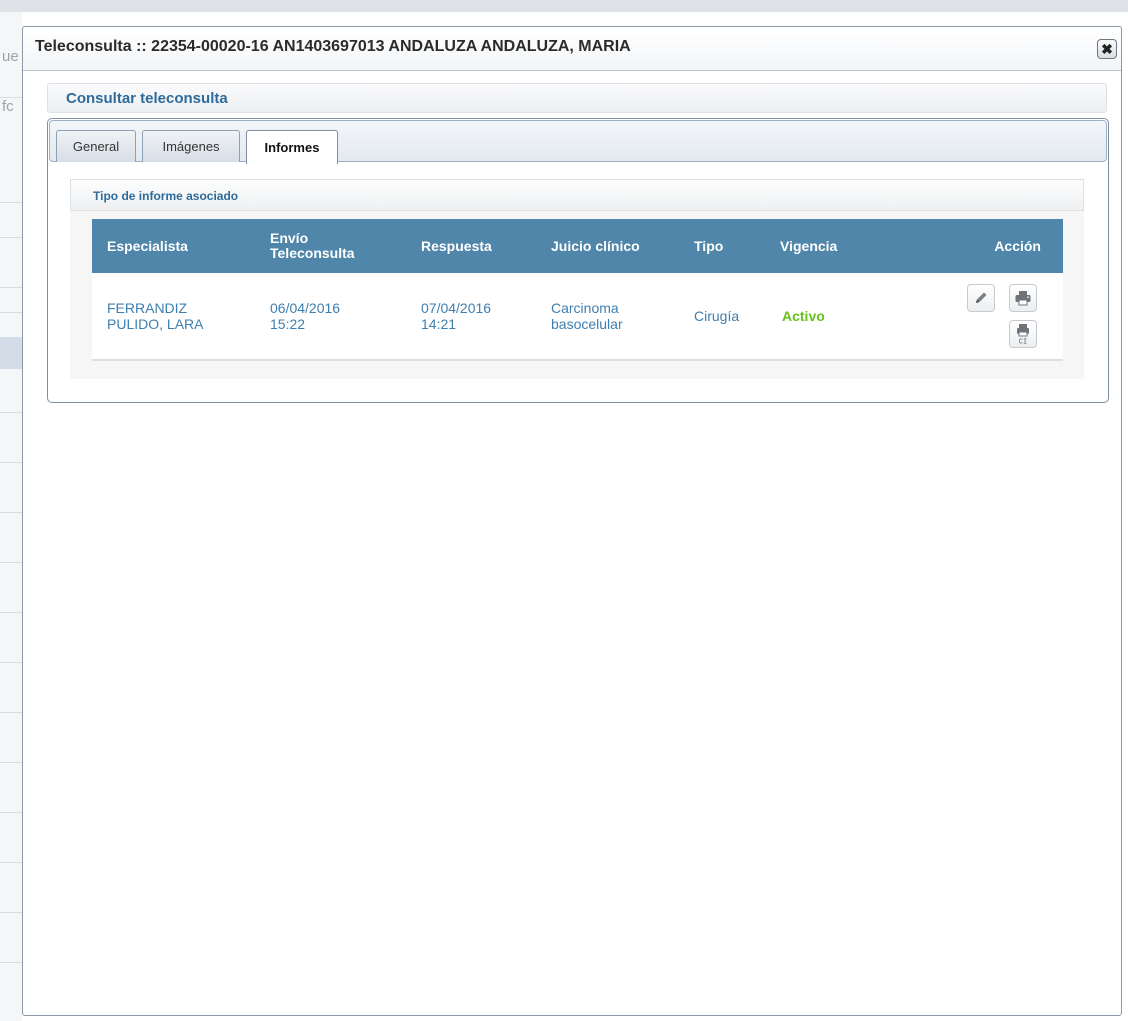  I want to click on cell-juicio-clinico: Carcinoma basocelular, so click(587, 316).